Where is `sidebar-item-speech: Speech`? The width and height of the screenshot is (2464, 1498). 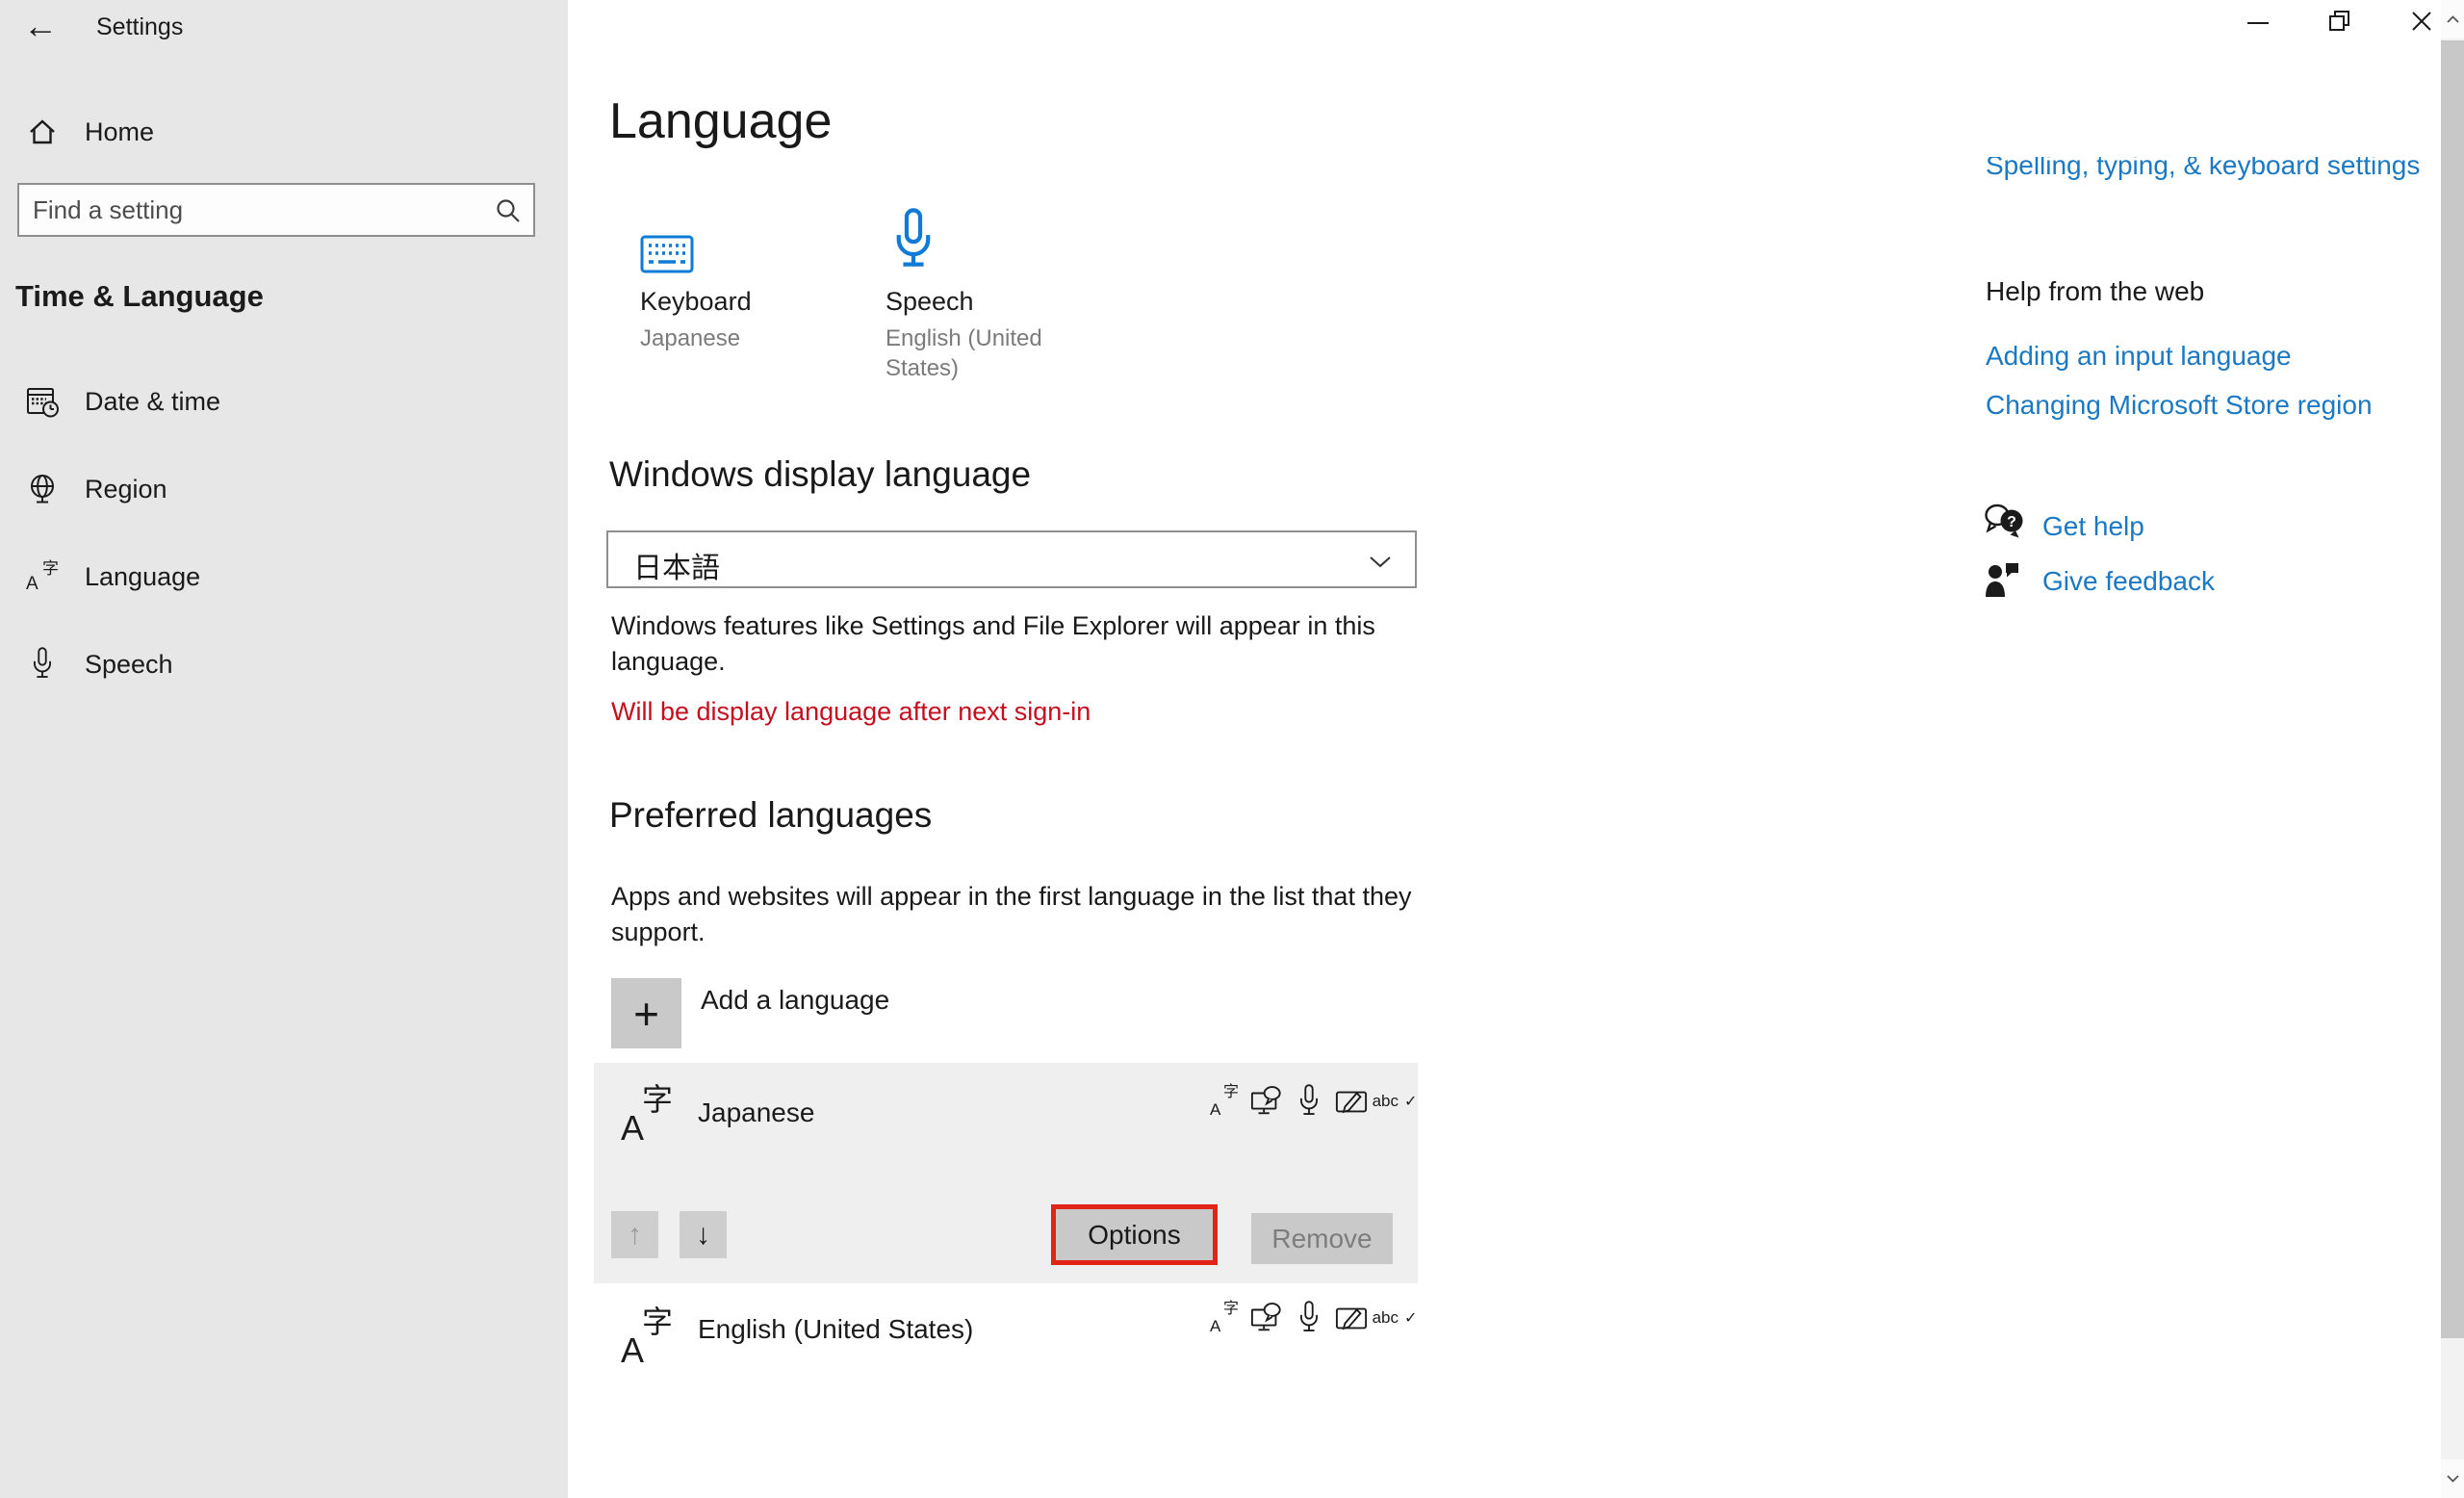 sidebar-item-speech: Speech is located at coordinates (284, 664).